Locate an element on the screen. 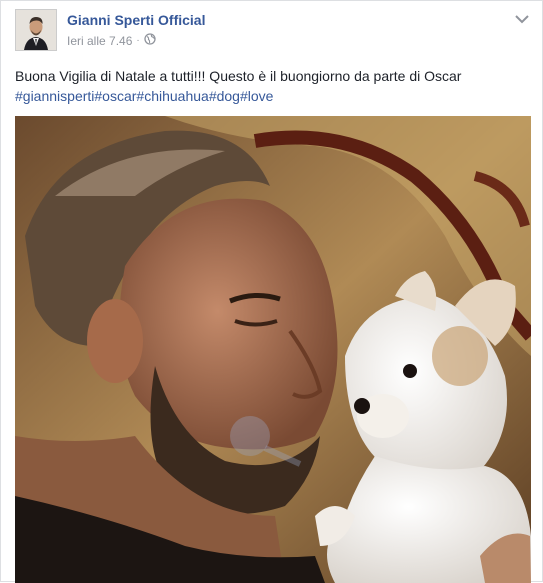  hashtag-link: #chihuahua is located at coordinates (172, 96).